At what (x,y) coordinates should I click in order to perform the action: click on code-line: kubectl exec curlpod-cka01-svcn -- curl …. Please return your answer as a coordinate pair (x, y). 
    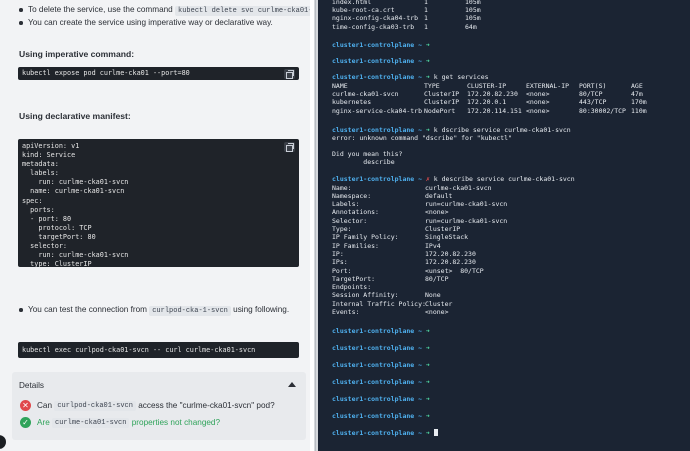
    Looking at the image, I should click on (139, 350).